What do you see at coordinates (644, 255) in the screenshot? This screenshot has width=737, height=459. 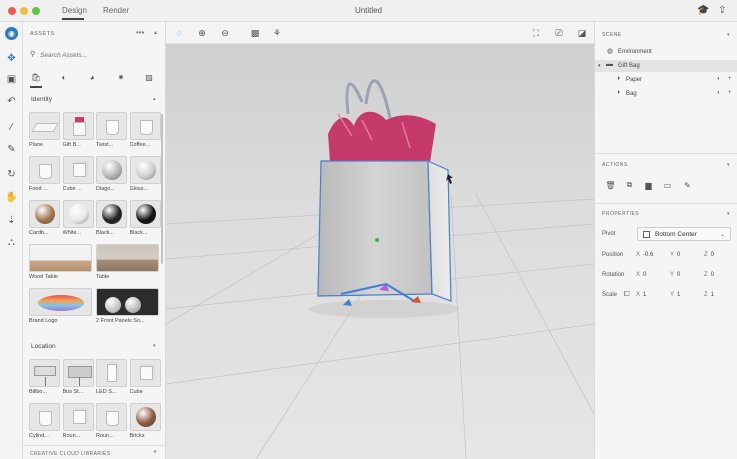 I see `position-x-field: X -0.6` at bounding box center [644, 255].